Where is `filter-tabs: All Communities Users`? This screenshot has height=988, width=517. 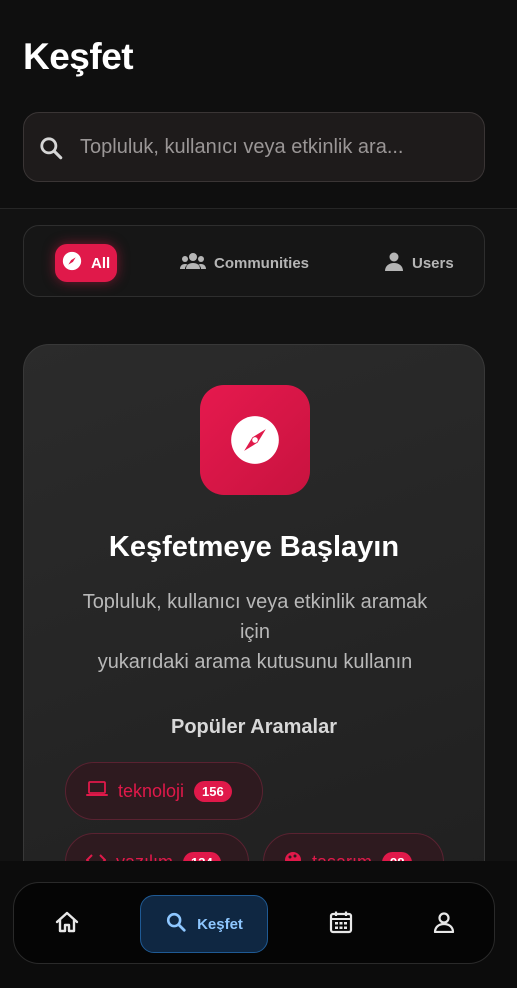 filter-tabs: All Communities Users is located at coordinates (254, 261).